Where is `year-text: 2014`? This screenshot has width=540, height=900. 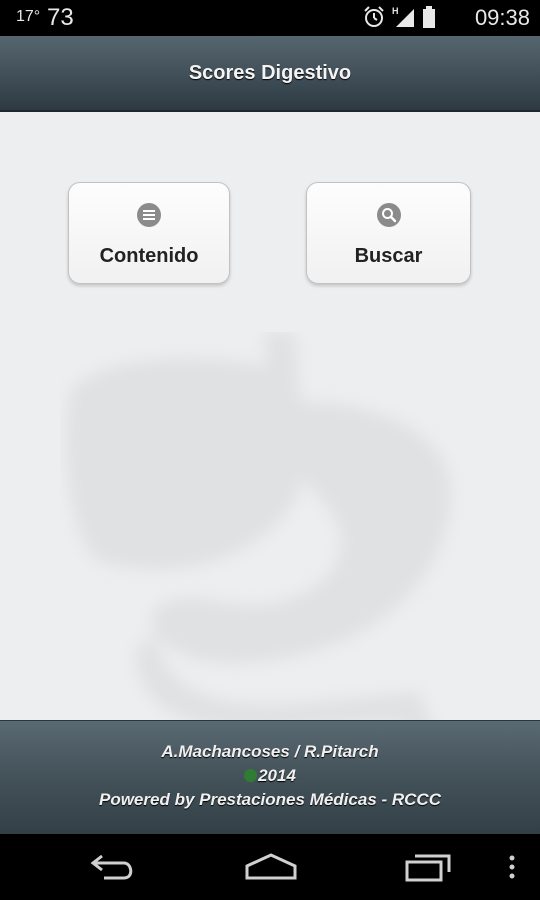 year-text: 2014 is located at coordinates (277, 775).